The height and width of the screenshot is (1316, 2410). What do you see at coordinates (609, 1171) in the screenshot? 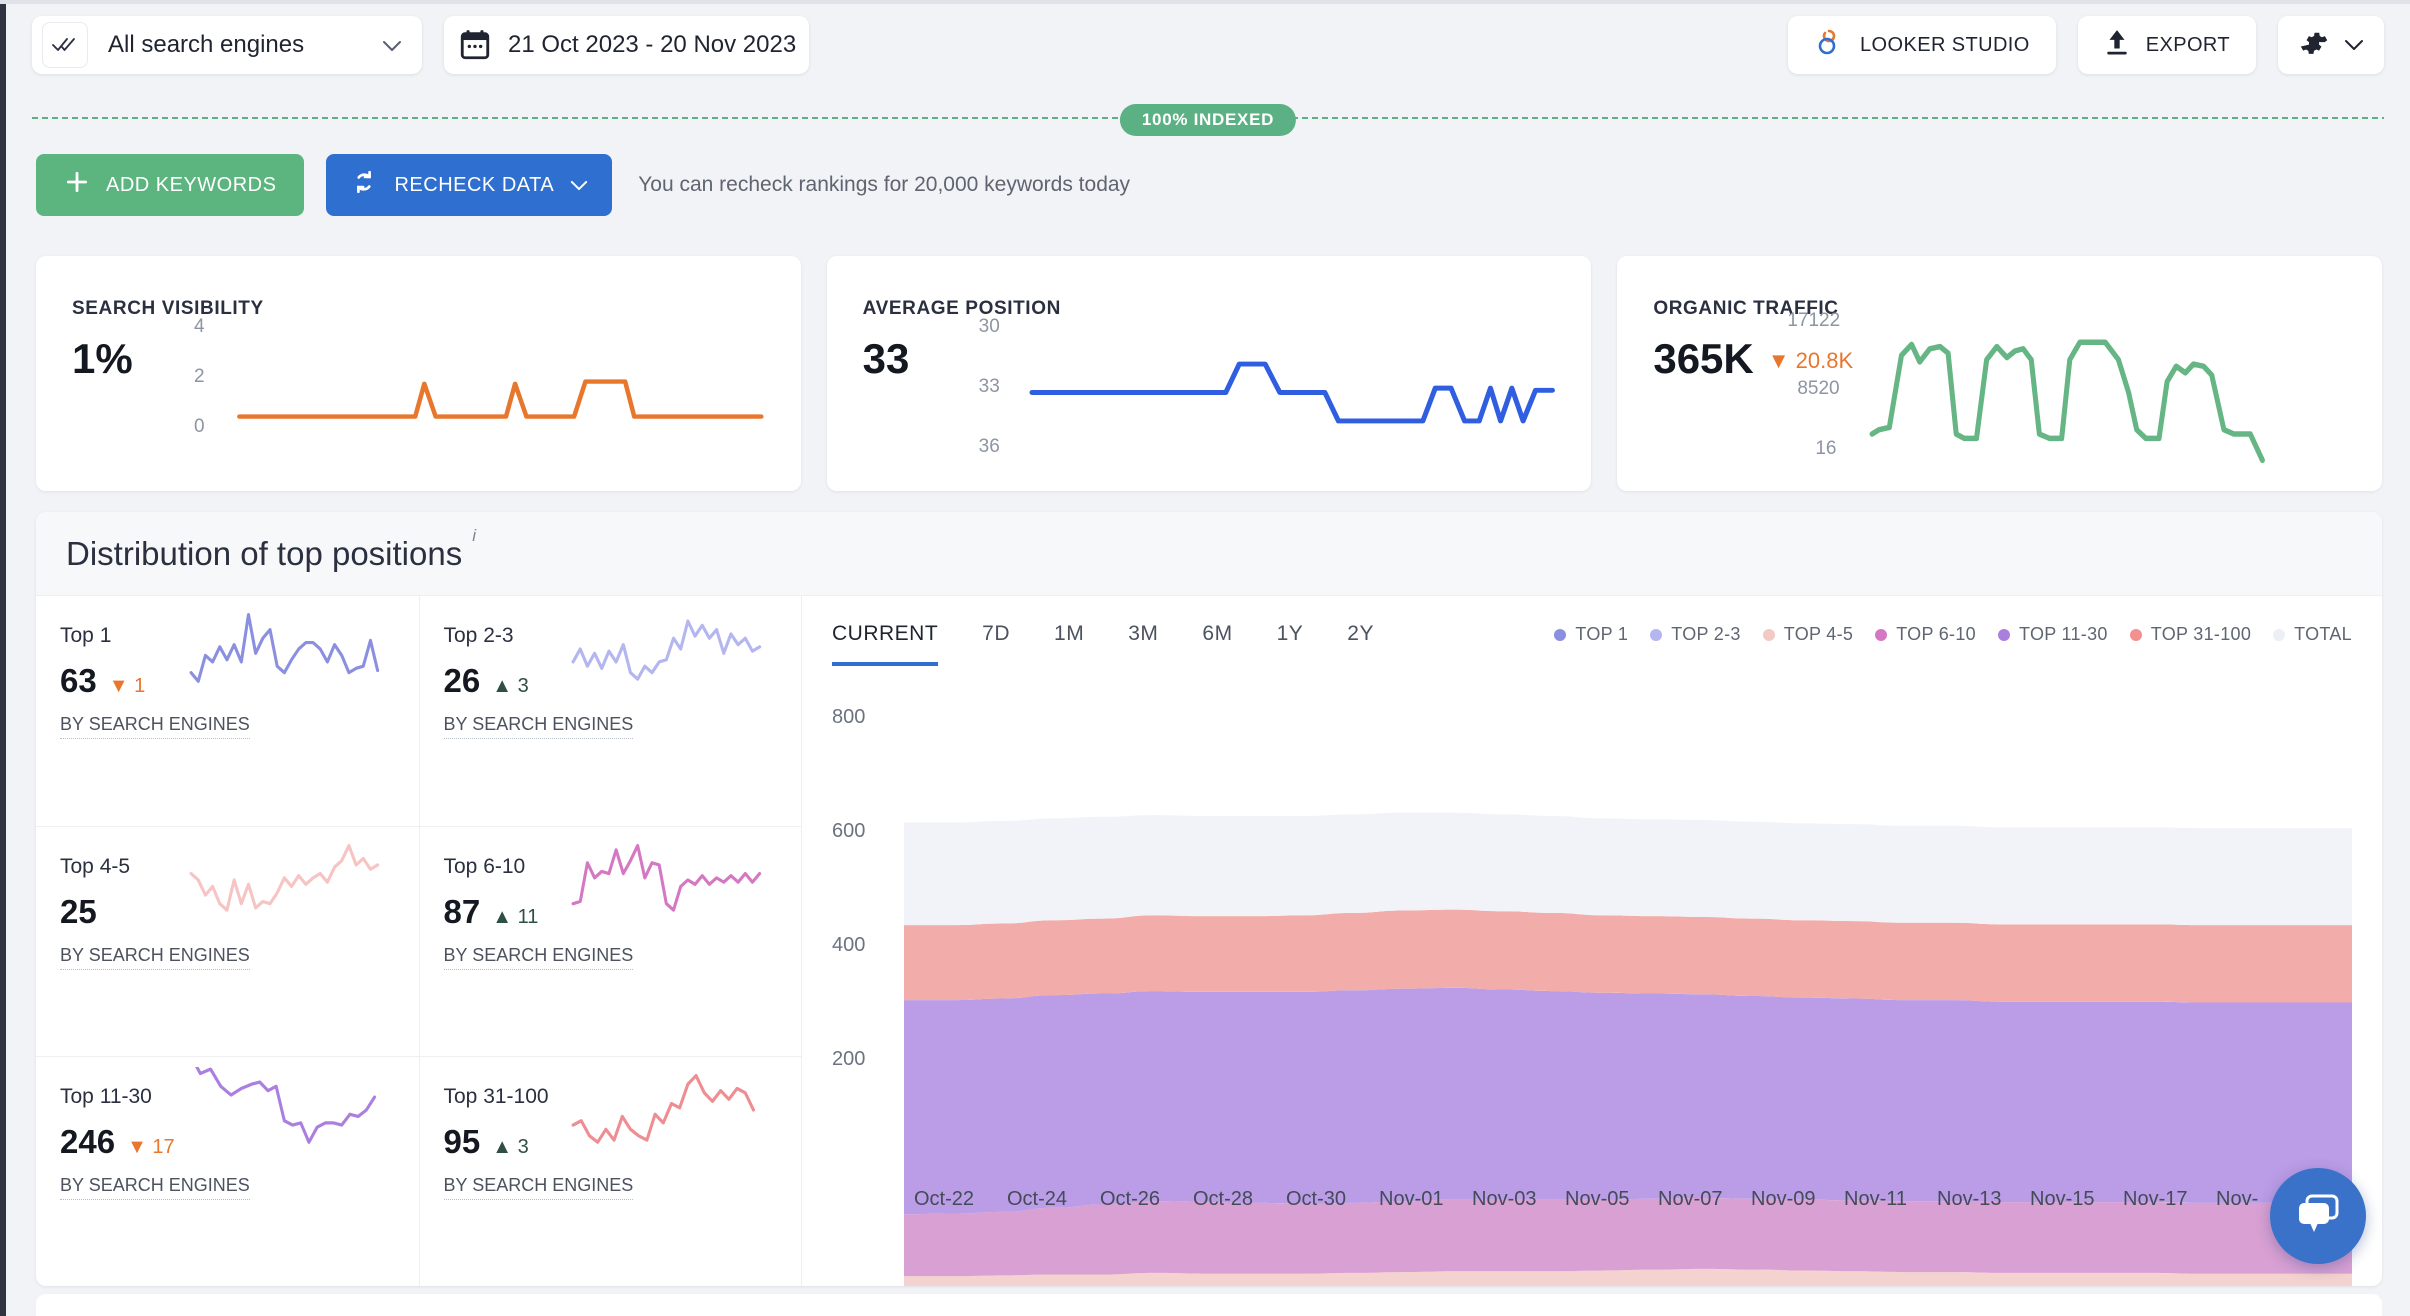
I see `bucket-card-top-31-100: Top 31-100 95 ▲ 3 BY SEARCH ENGINES` at bounding box center [609, 1171].